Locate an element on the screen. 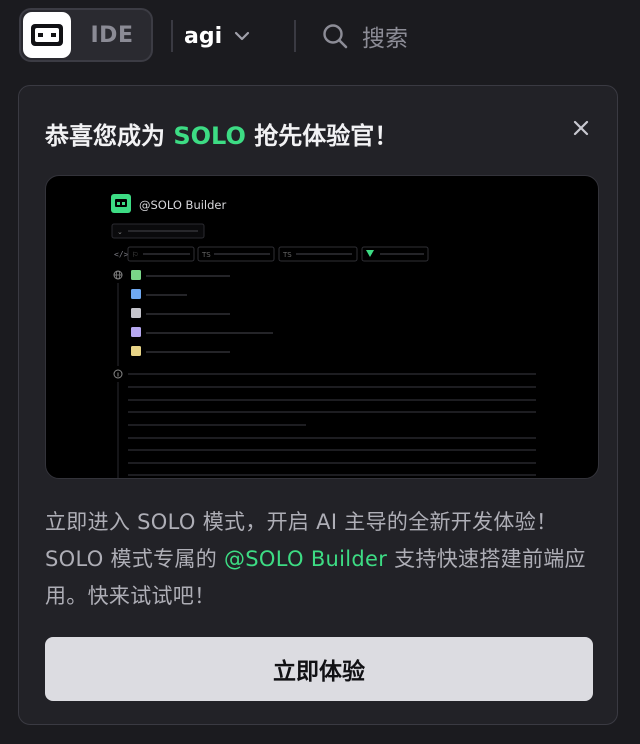 The image size is (640, 744). info-icon is located at coordinates (118, 374).